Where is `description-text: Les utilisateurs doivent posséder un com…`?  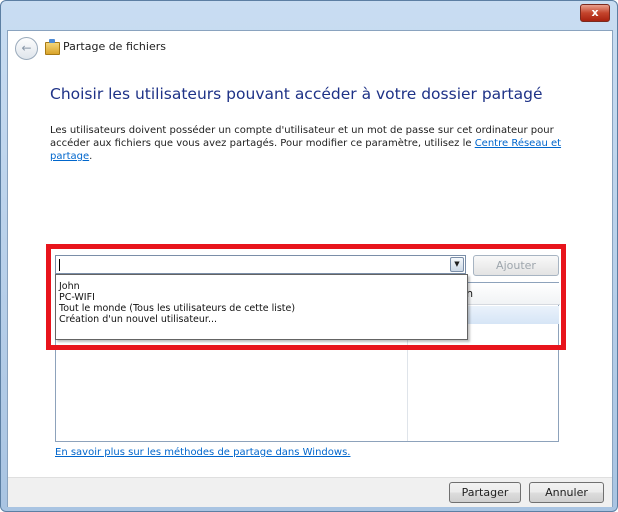
description-text: Les utilisateurs doivent posséder un com… is located at coordinates (310, 143).